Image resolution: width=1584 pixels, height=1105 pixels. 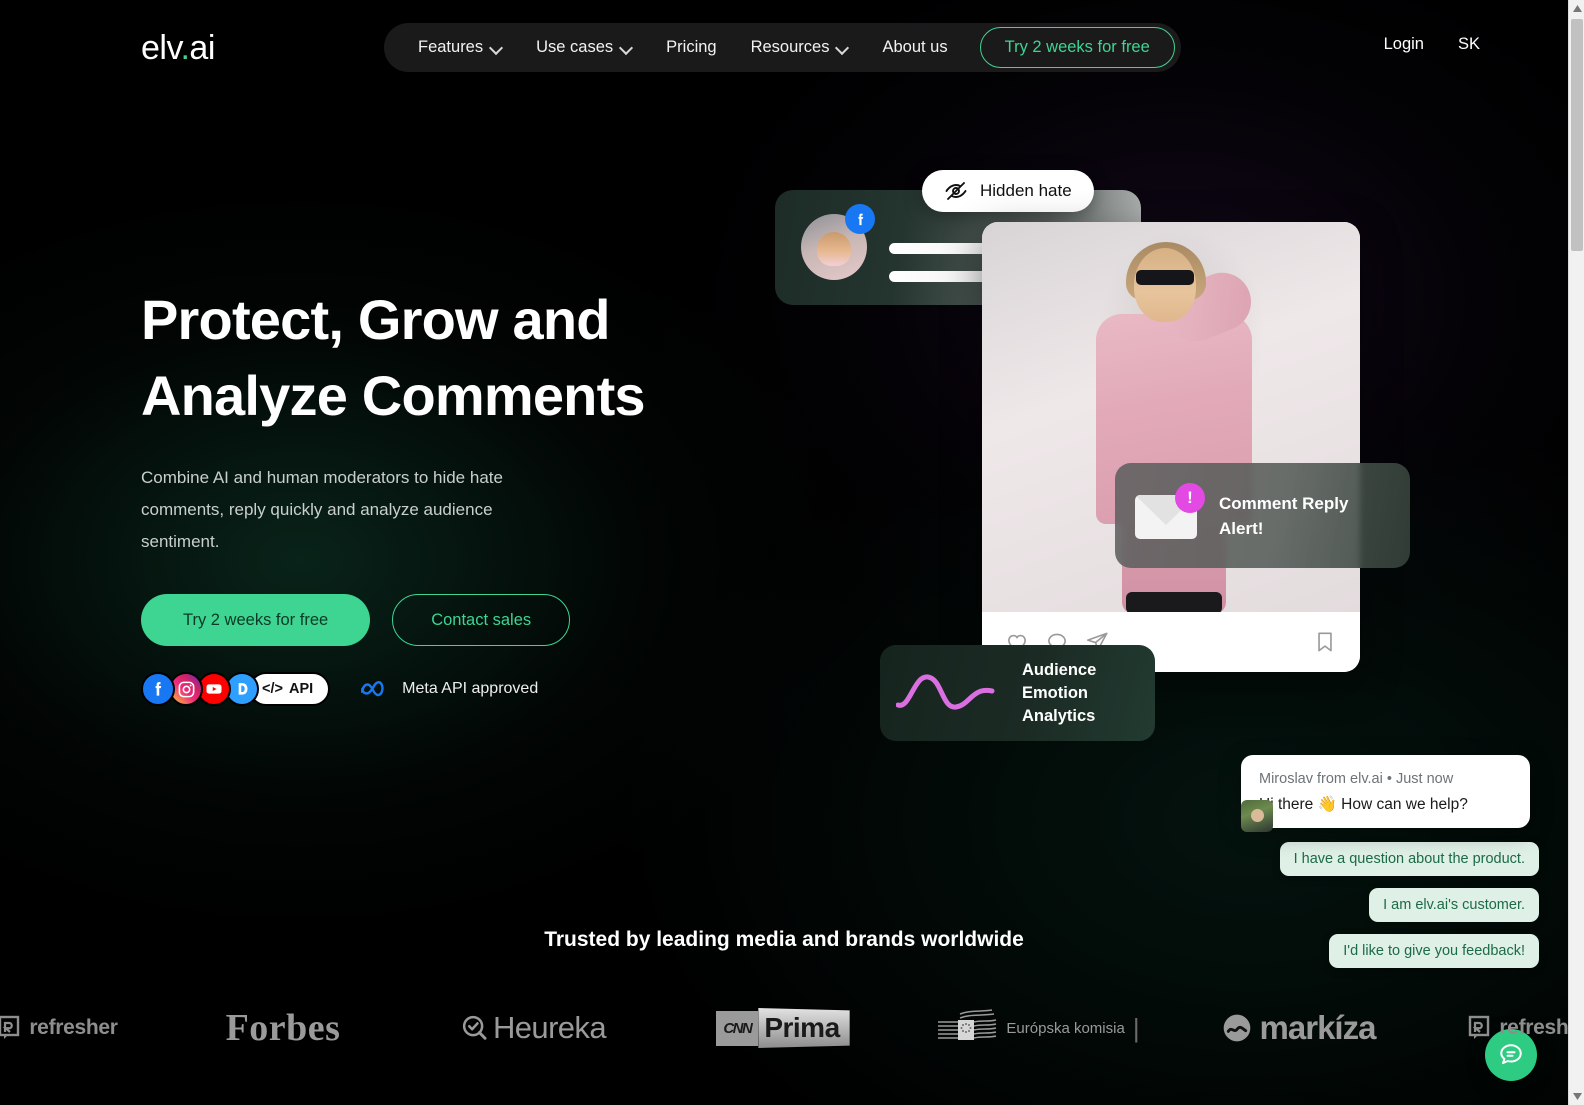 What do you see at coordinates (1059, 715) in the screenshot?
I see `analytics-line-2: Analytics` at bounding box center [1059, 715].